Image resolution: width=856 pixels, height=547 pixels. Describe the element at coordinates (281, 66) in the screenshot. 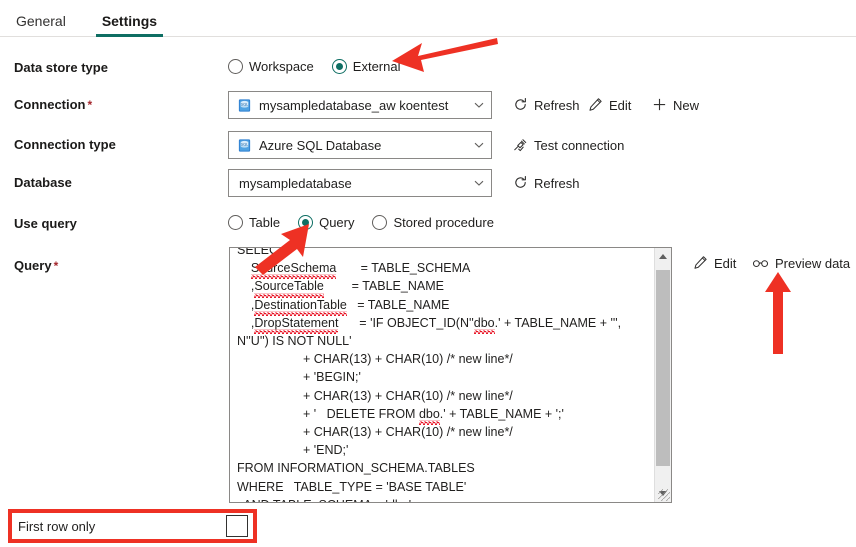

I see `radio-label-workspace: Workspace` at that location.